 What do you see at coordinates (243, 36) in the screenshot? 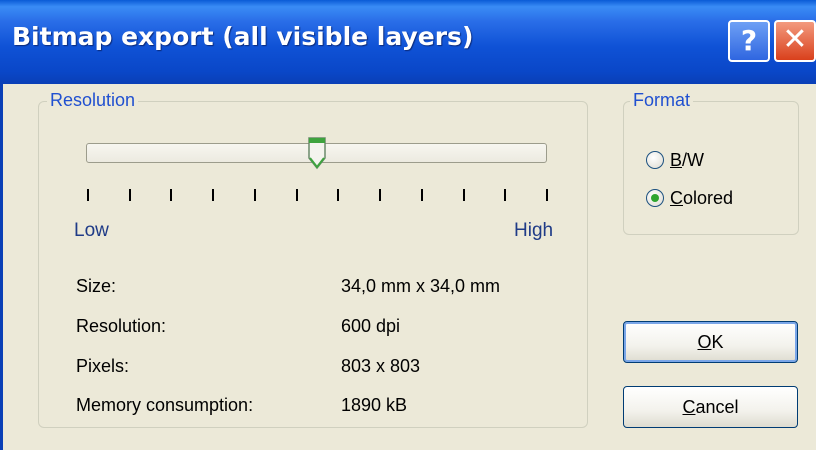
I see `window-title: Bitmap export (all visible layers)` at bounding box center [243, 36].